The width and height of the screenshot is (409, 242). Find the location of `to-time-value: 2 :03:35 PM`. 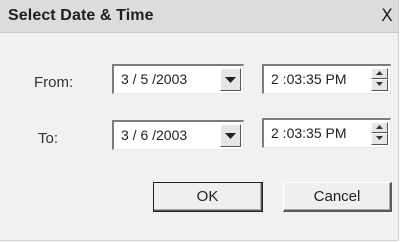

to-time-value: 2 :03:35 PM is located at coordinates (309, 133).